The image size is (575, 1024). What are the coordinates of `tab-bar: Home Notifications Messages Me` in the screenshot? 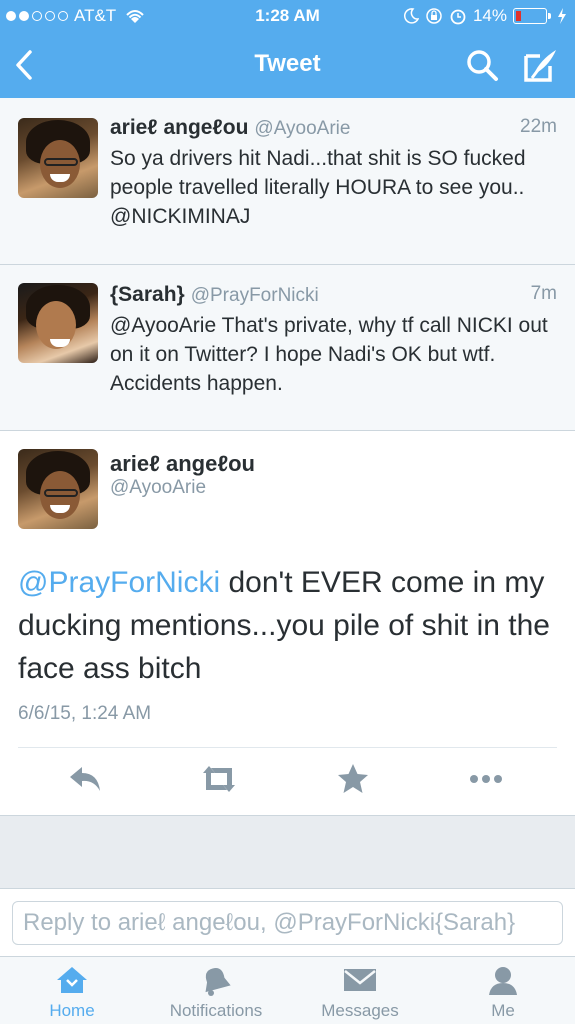 It's located at (287, 990).